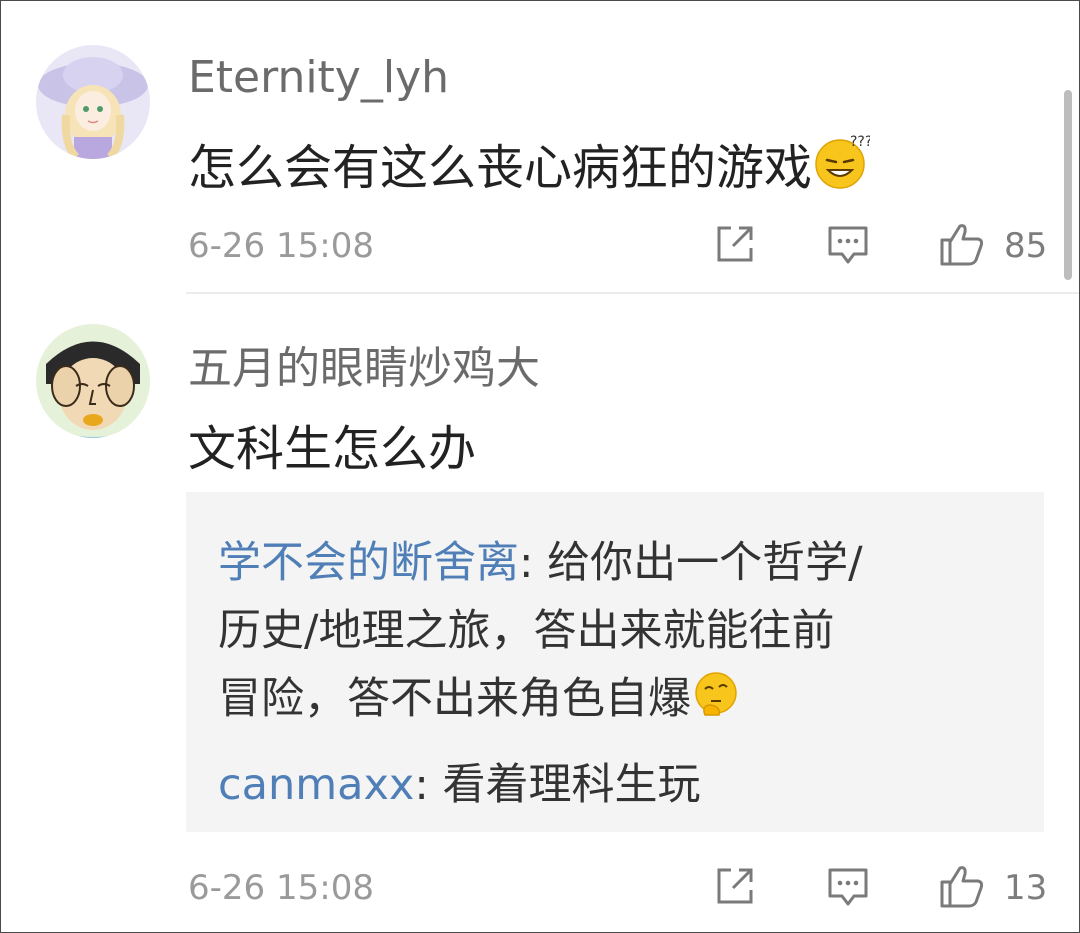 The image size is (1080, 933). What do you see at coordinates (316, 785) in the screenshot?
I see `reply-username: canmaxx` at bounding box center [316, 785].